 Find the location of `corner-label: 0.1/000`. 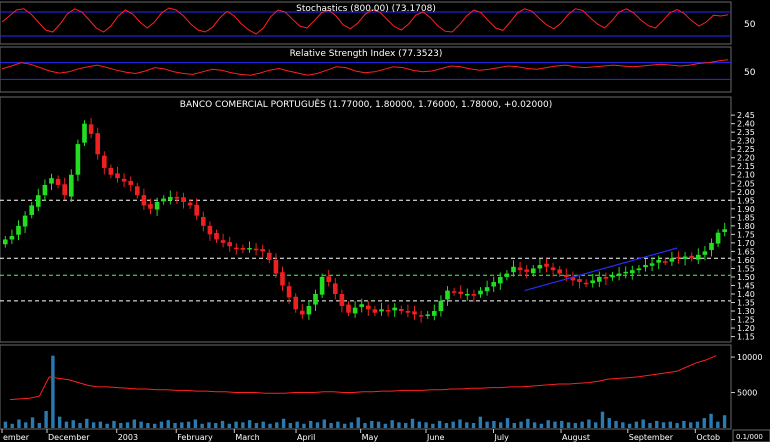

corner-label: 0.1/000 is located at coordinates (749, 437).